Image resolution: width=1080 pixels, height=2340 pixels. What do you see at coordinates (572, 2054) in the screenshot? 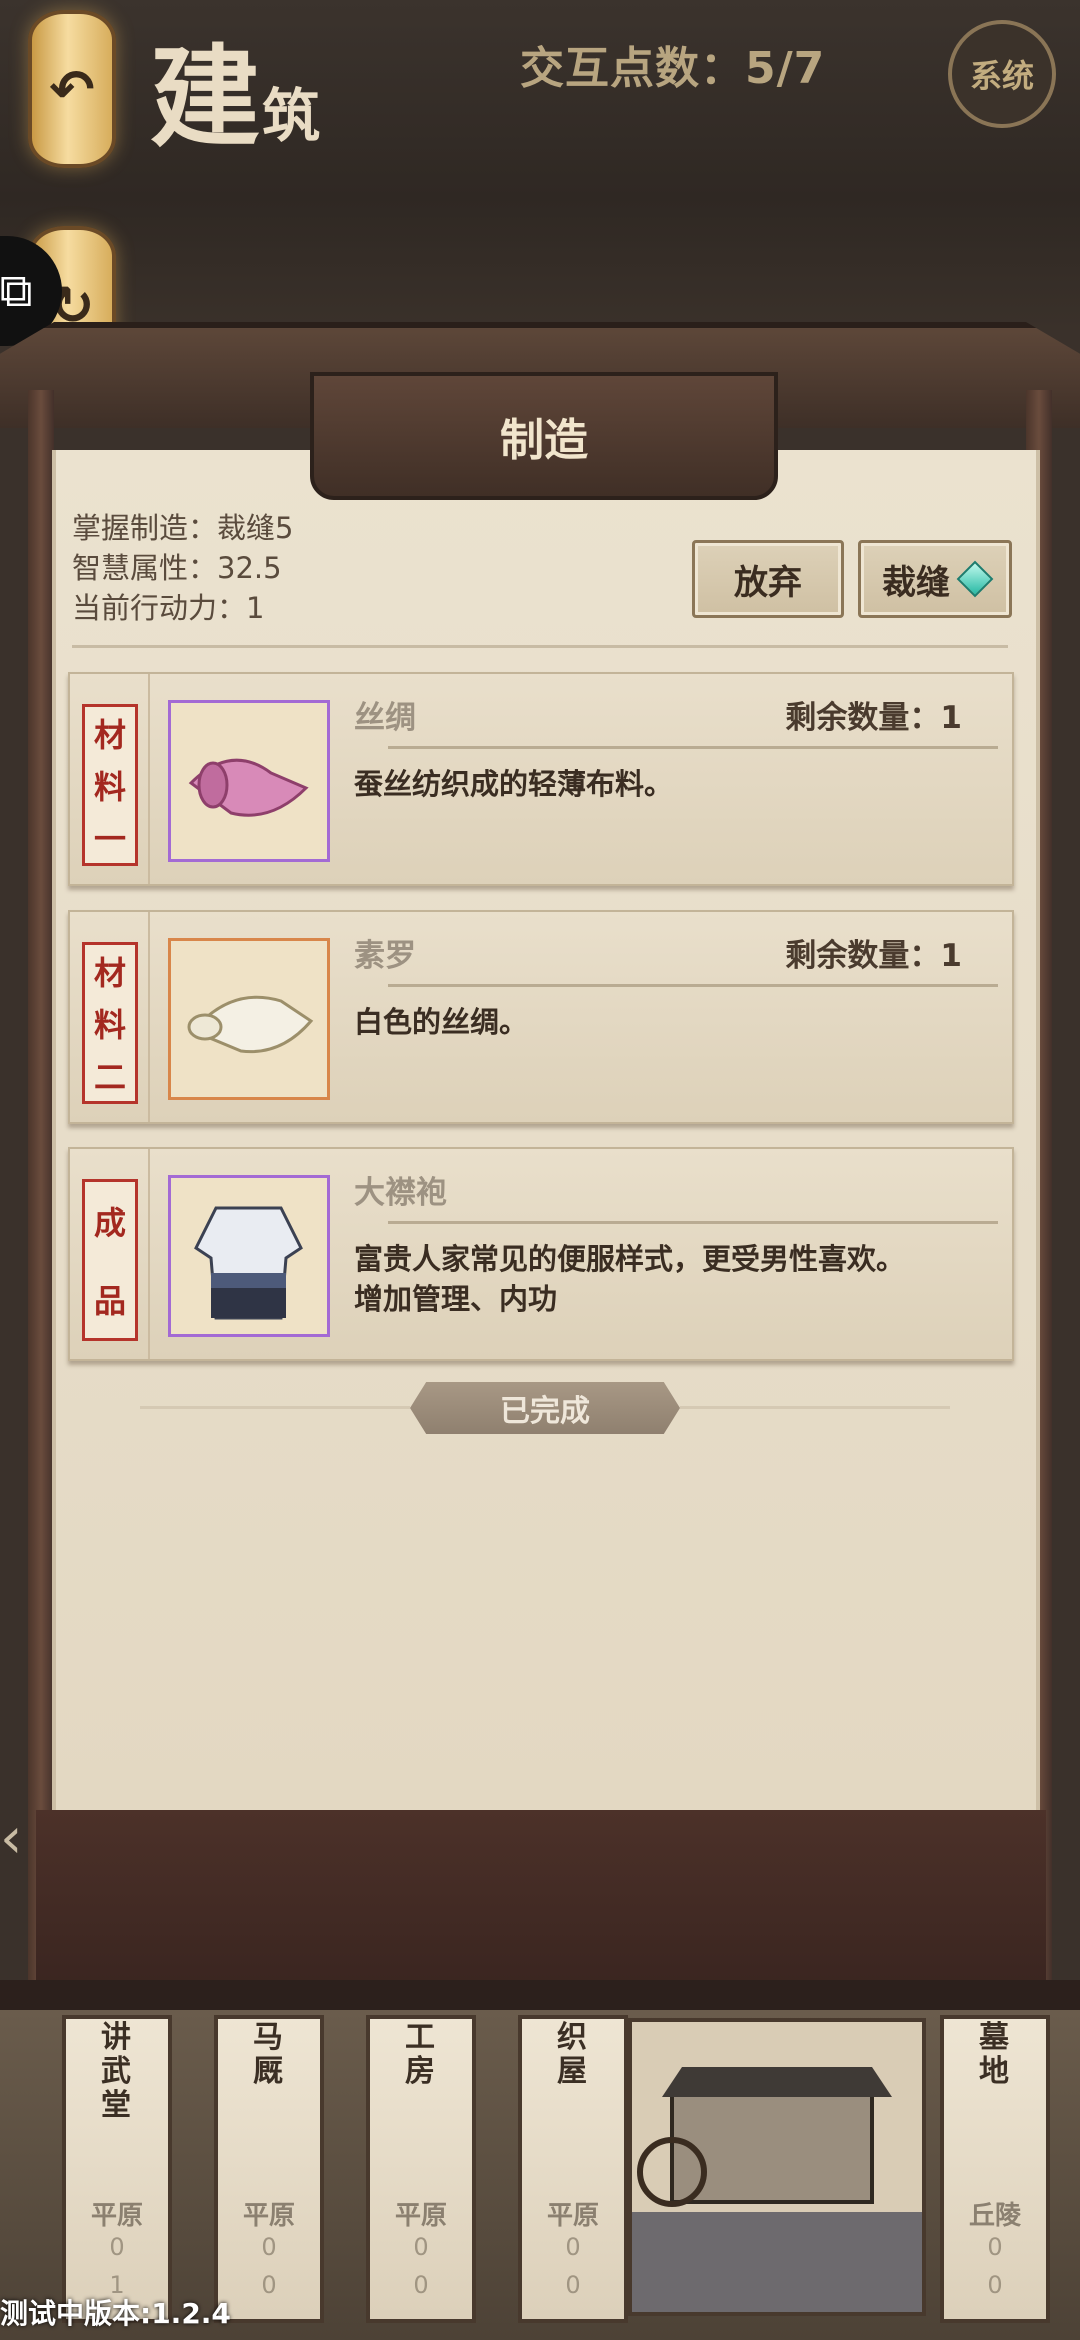
I see `building-name: 织屋` at bounding box center [572, 2054].